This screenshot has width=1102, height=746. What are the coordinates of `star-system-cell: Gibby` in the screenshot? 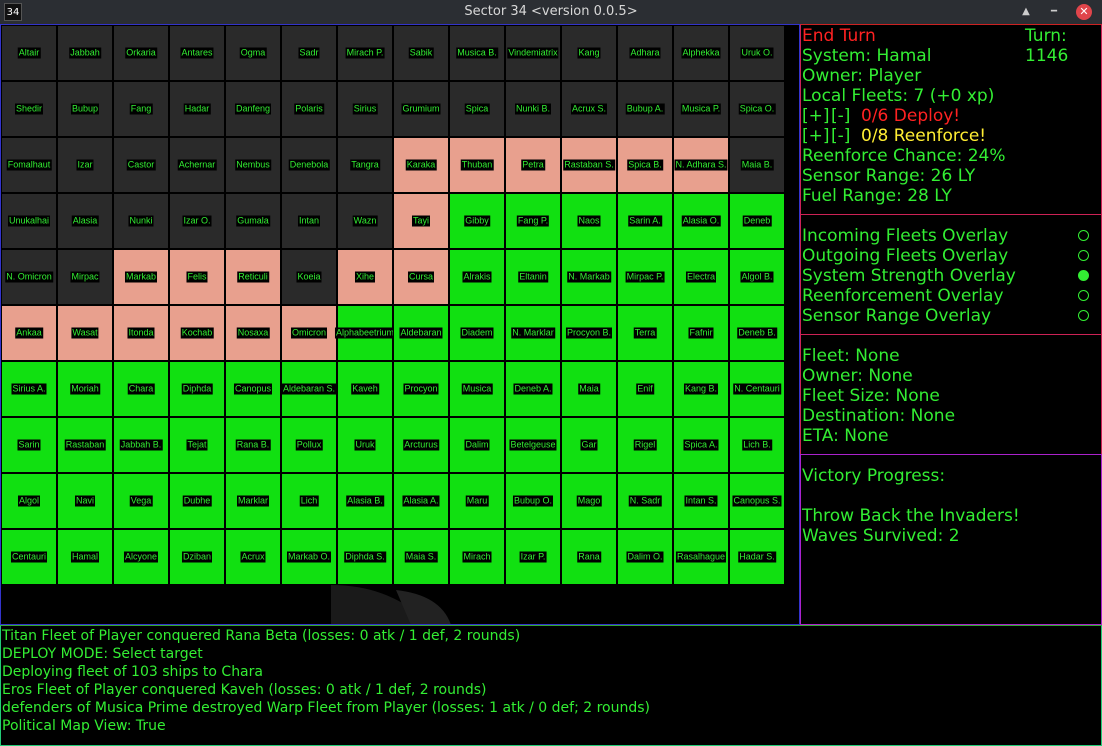 It's located at (477, 221).